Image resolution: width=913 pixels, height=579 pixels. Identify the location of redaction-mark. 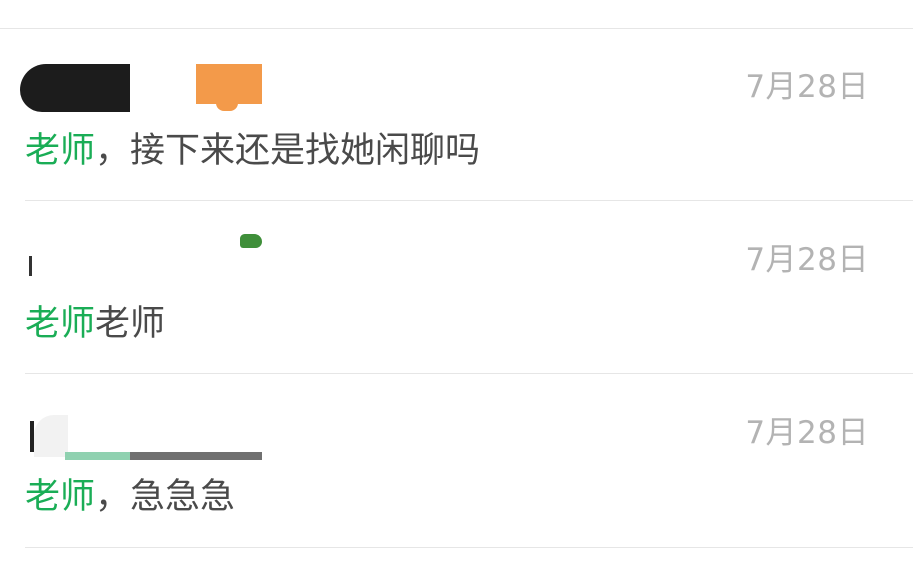
(30, 266).